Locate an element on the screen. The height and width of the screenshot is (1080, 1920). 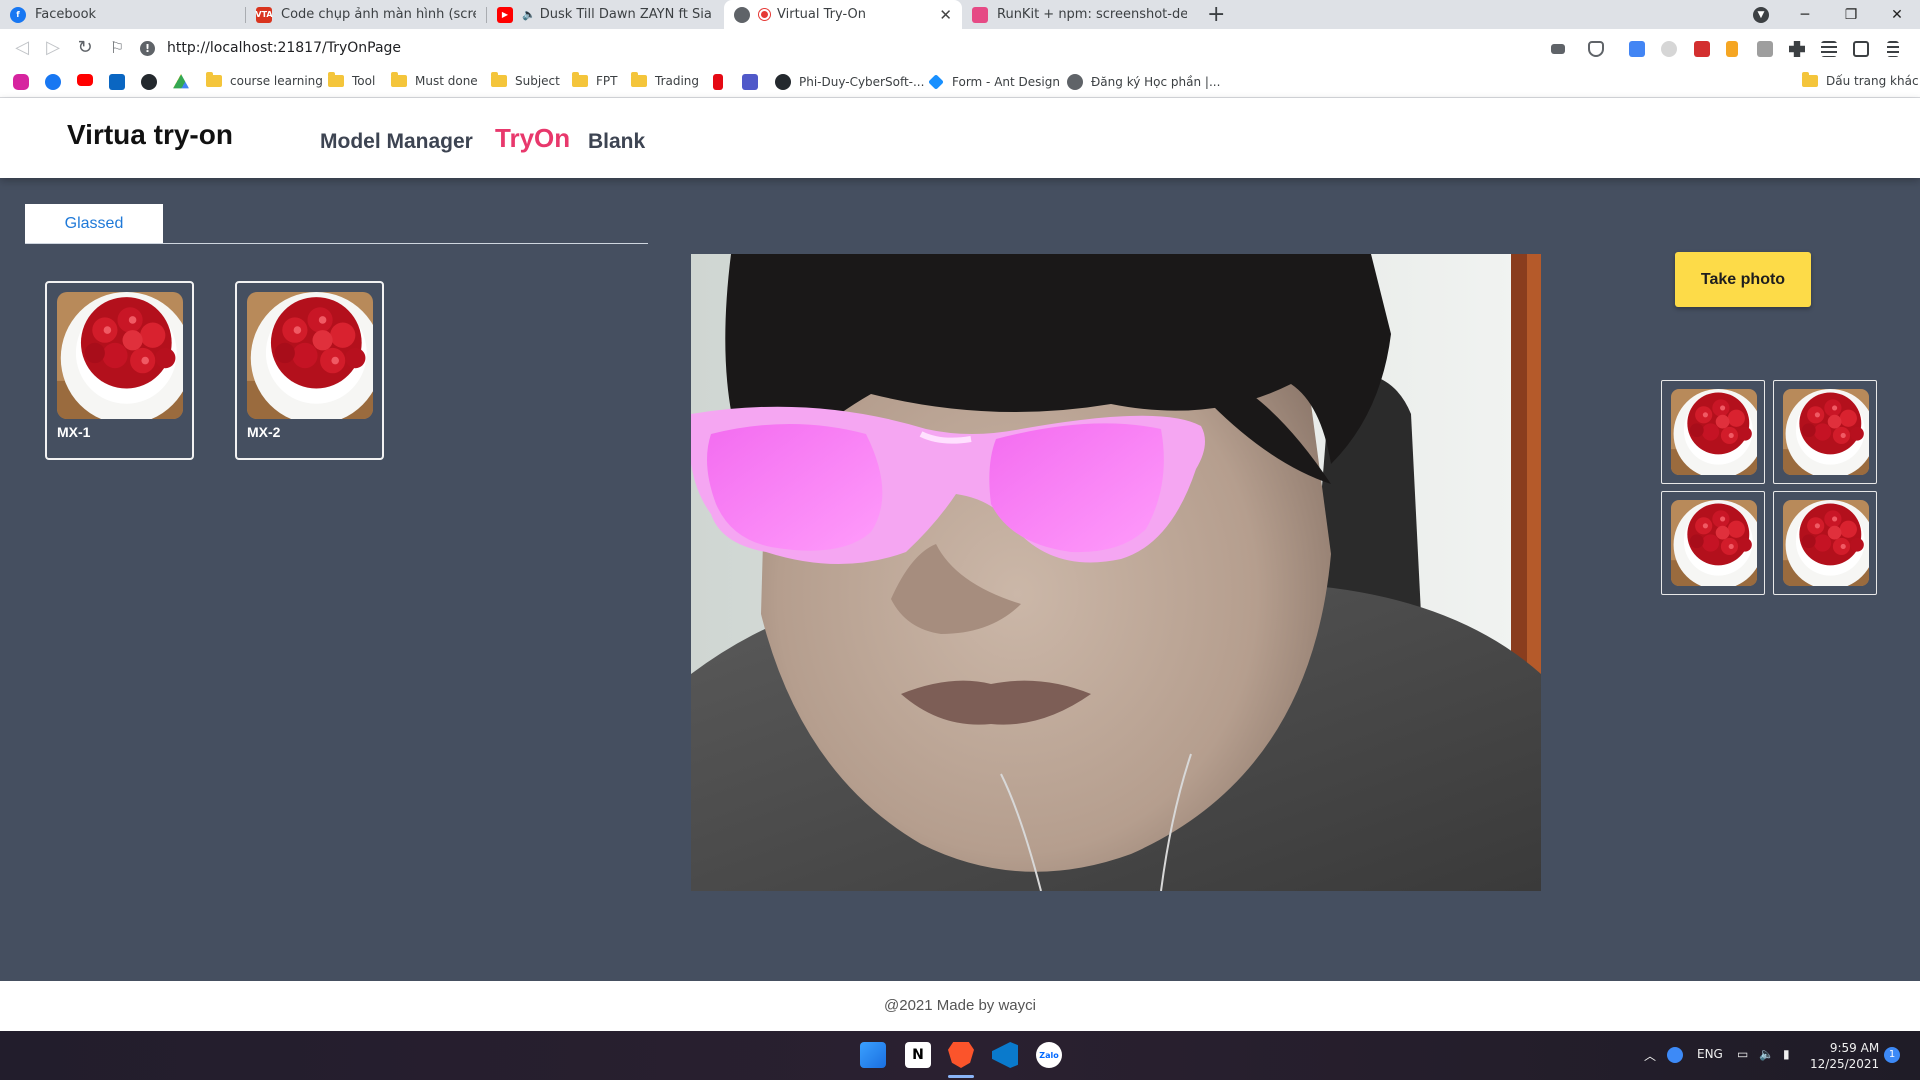
bookmark-label: Form - Ant Design is located at coordinates (1006, 82).